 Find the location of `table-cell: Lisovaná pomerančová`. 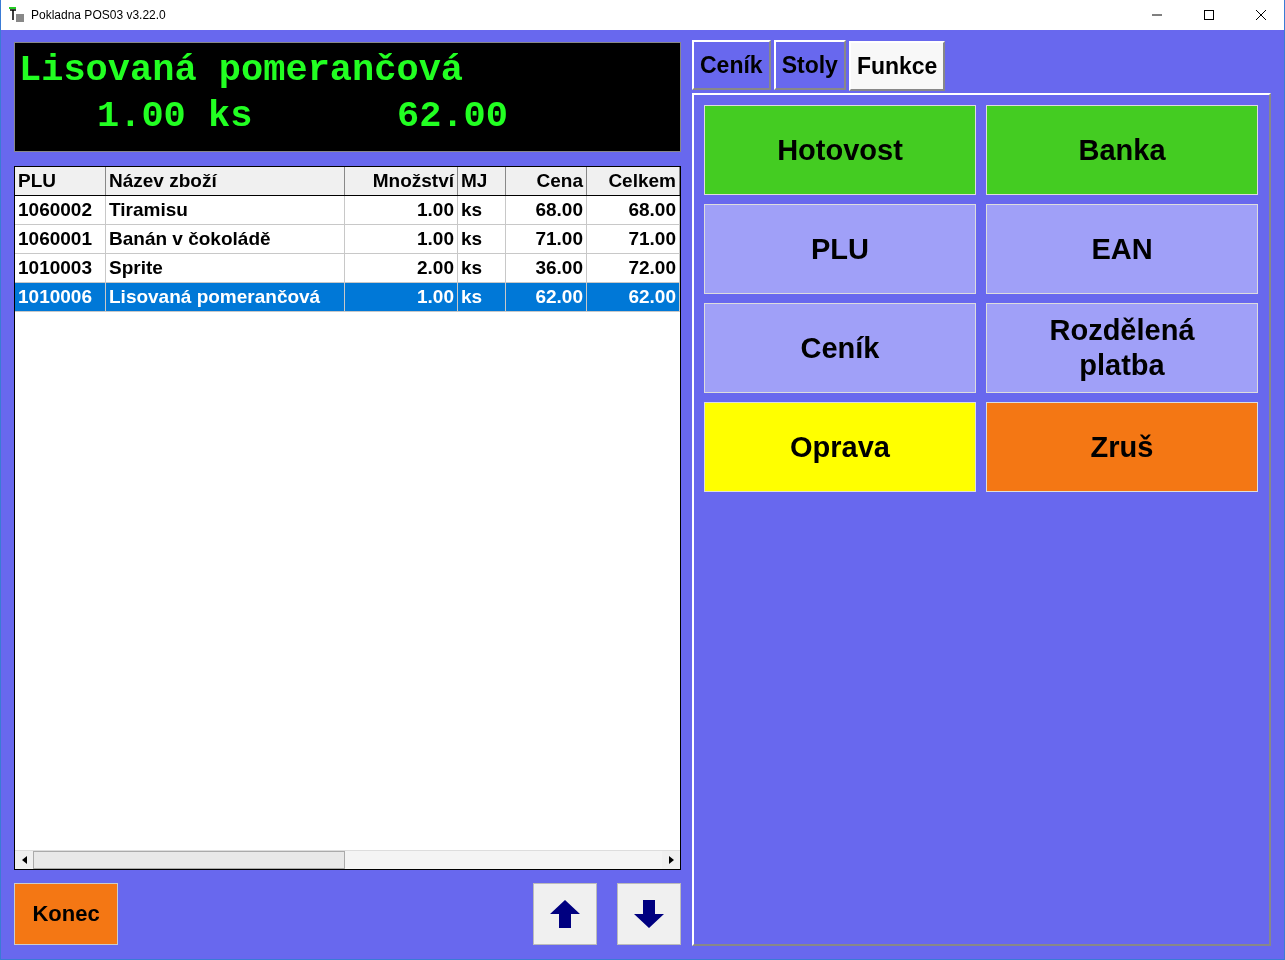

table-cell: Lisovaná pomerančová is located at coordinates (225, 297).